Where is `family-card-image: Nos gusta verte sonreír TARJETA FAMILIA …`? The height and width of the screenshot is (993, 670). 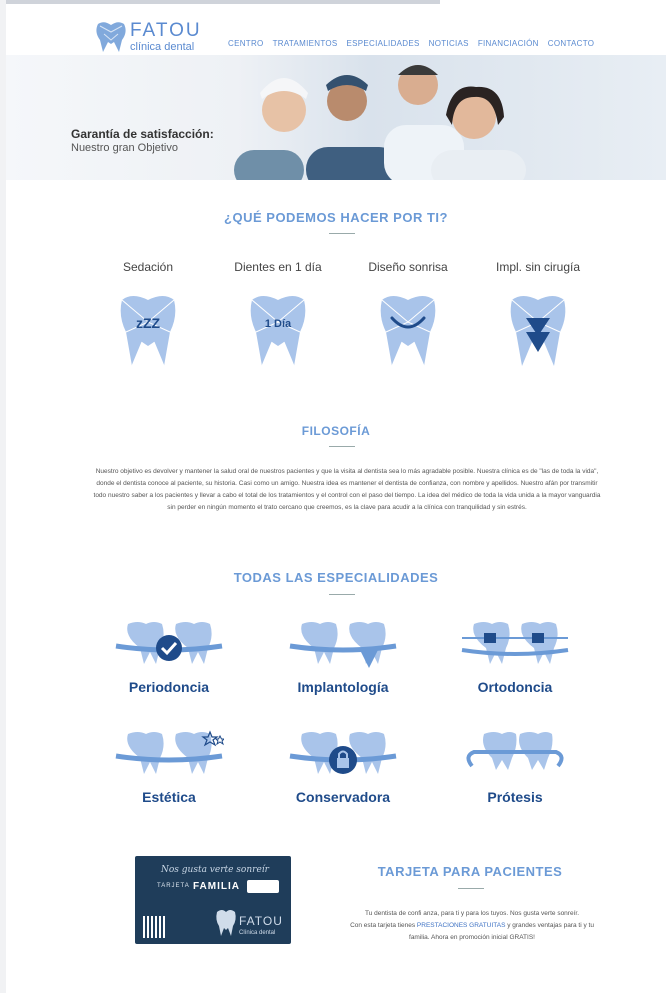
family-card-image: Nos gusta verte sonreír TARJETA FAMILIA … is located at coordinates (213, 900).